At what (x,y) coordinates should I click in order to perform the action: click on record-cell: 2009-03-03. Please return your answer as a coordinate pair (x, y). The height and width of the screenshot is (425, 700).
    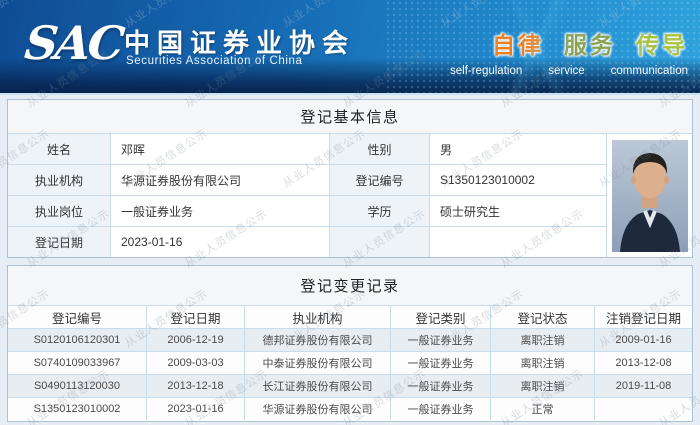
    Looking at the image, I should click on (196, 362).